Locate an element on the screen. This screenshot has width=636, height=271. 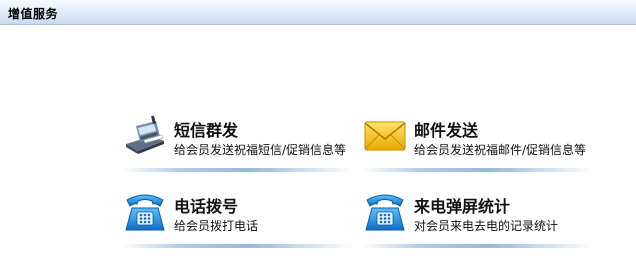
service-description: 给会员发送祝福短信/促销信息等 is located at coordinates (260, 150).